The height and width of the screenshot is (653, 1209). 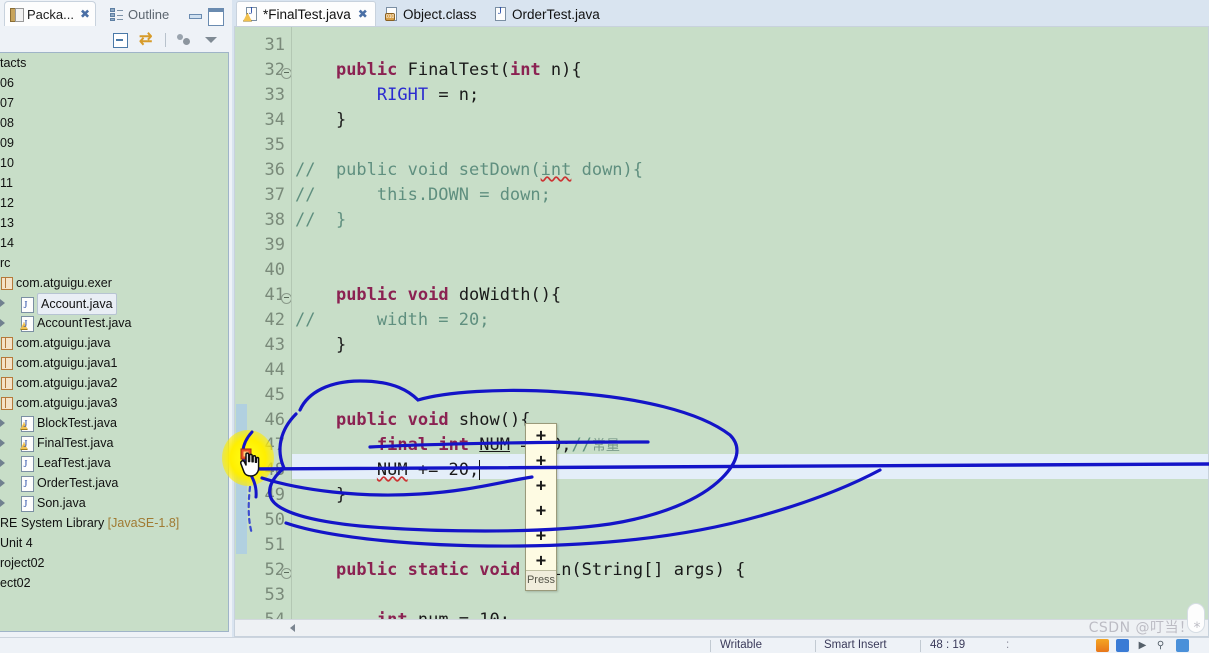 I want to click on tray-app-icon, so click(x=1102, y=645).